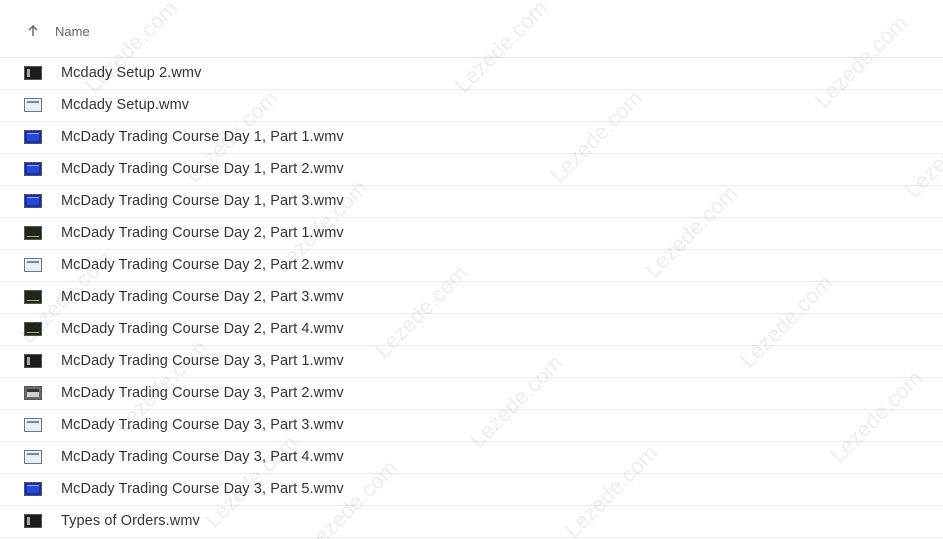  What do you see at coordinates (202, 297) in the screenshot?
I see `file-name: McDady Trading Course Day 2, Part 3.wmv` at bounding box center [202, 297].